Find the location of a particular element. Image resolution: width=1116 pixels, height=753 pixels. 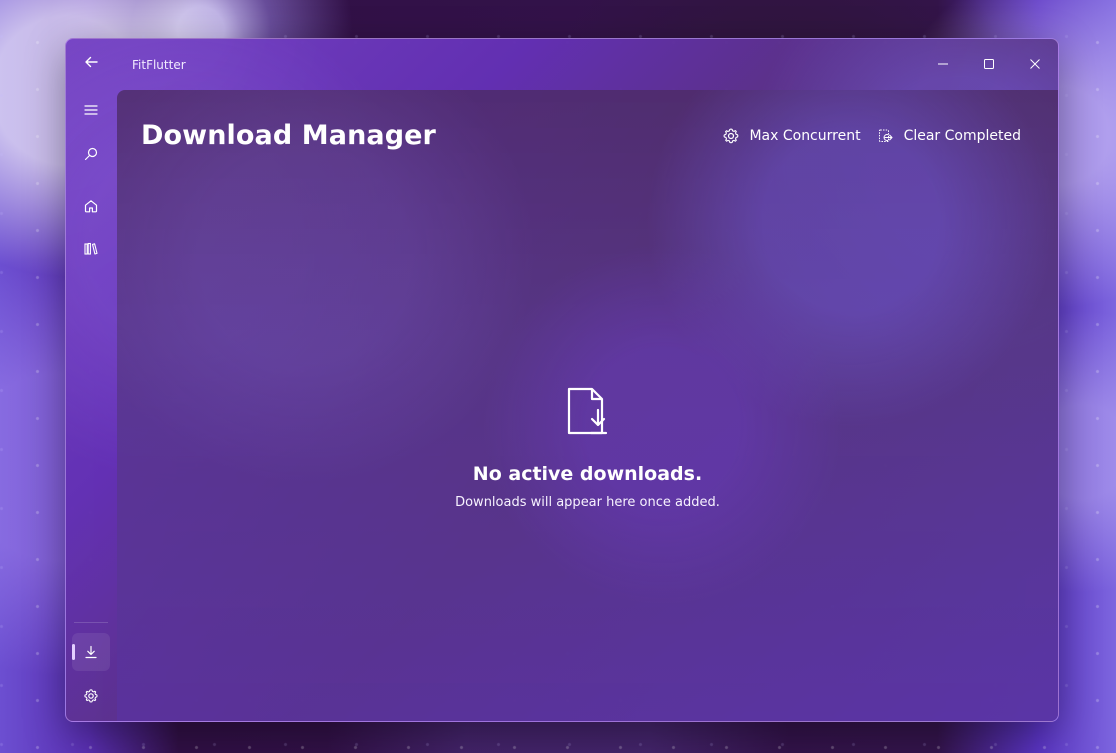

library-button is located at coordinates (91, 249).